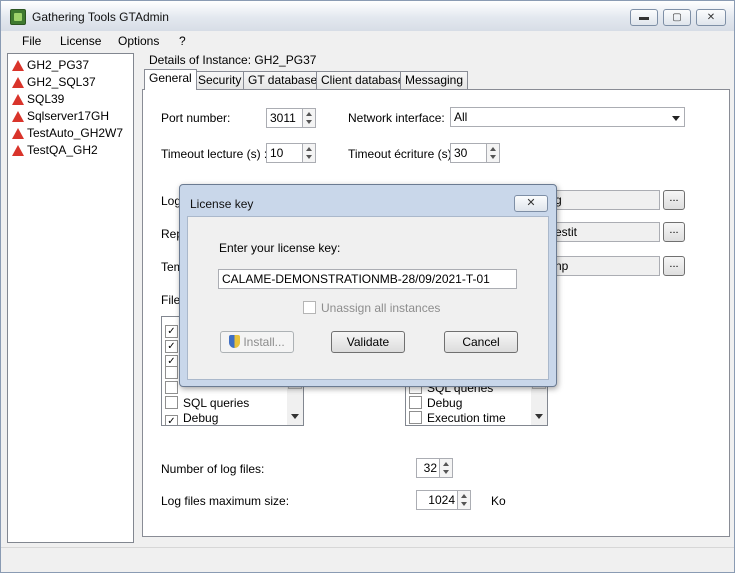 The height and width of the screenshot is (573, 735). I want to click on tab-messaging: Messaging, so click(434, 80).